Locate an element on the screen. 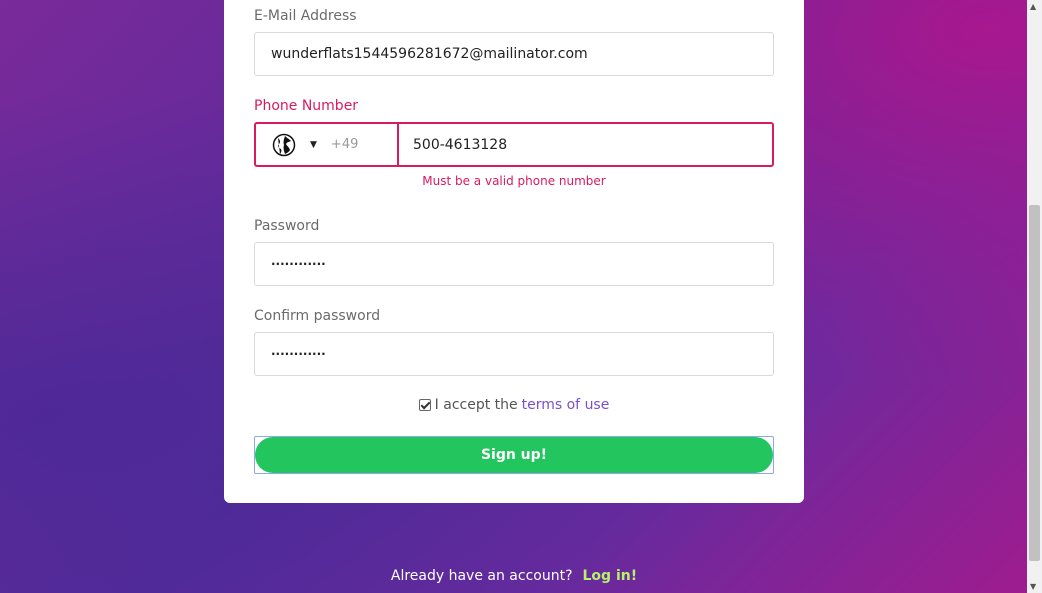 This screenshot has height=593, width=1042. terms-of-use-link: terms of use is located at coordinates (566, 405).